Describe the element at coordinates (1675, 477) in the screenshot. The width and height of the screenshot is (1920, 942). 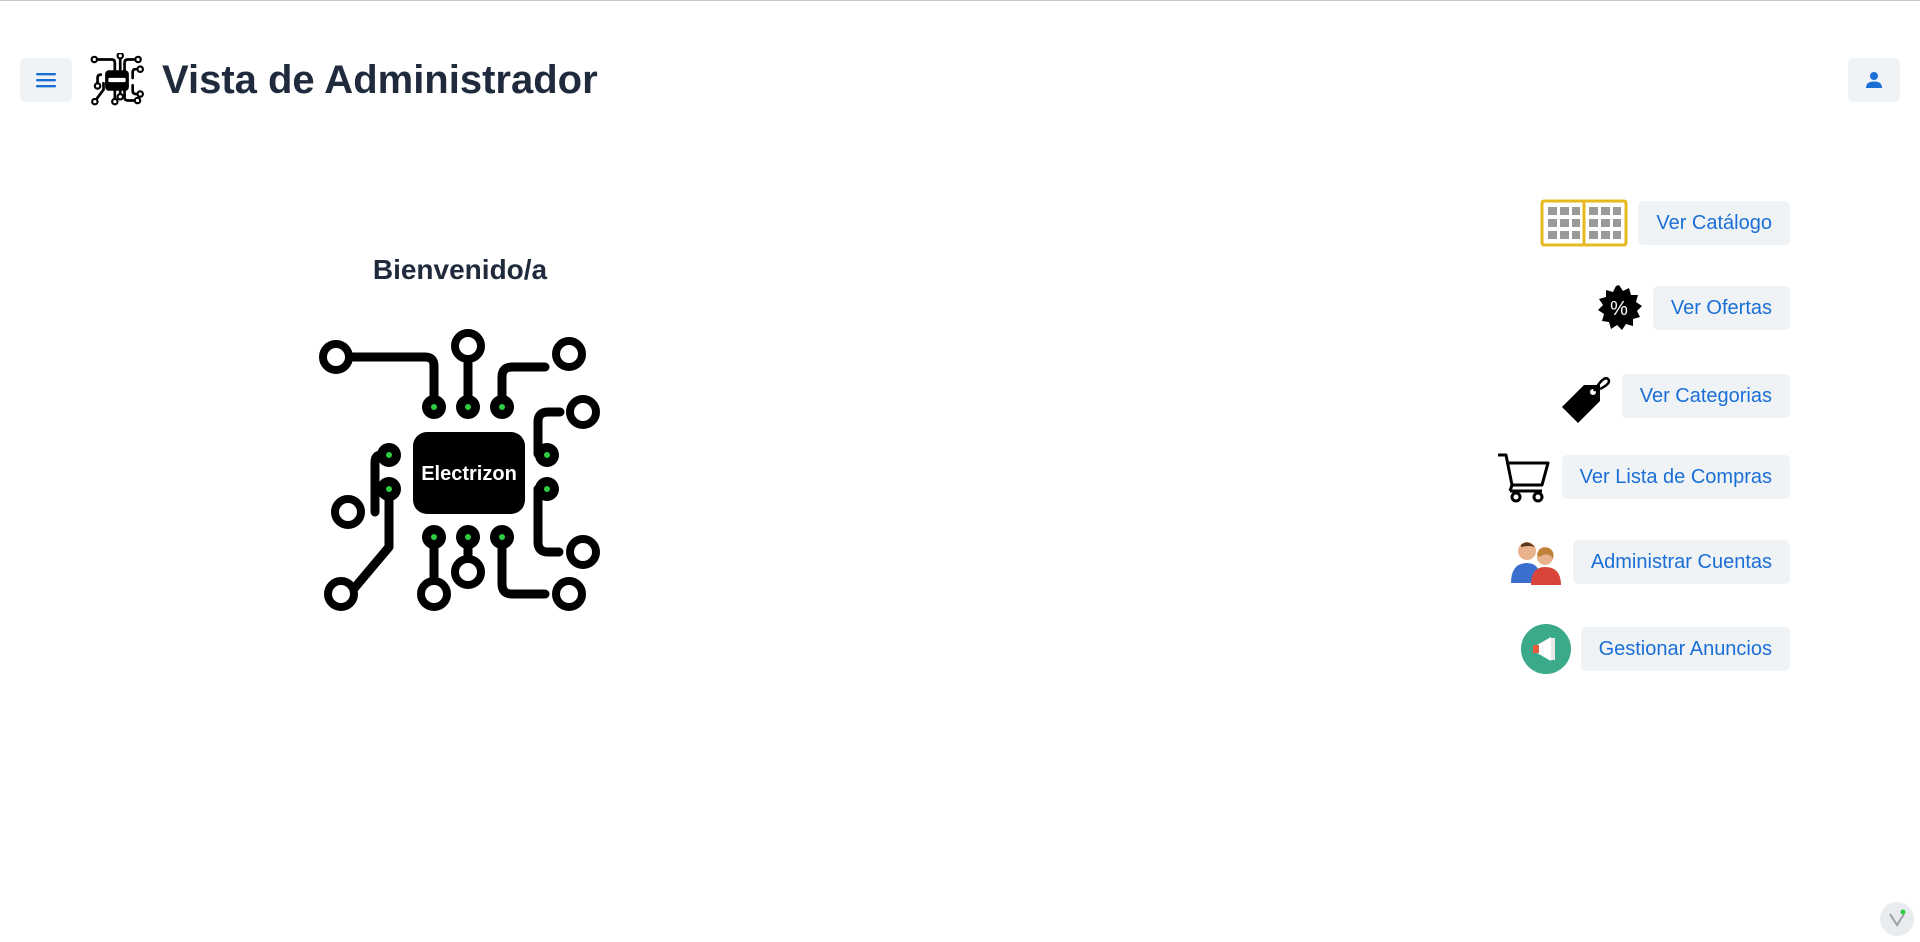
I see `ver-lista-de-compras-button: Ver Lista de Compras` at that location.